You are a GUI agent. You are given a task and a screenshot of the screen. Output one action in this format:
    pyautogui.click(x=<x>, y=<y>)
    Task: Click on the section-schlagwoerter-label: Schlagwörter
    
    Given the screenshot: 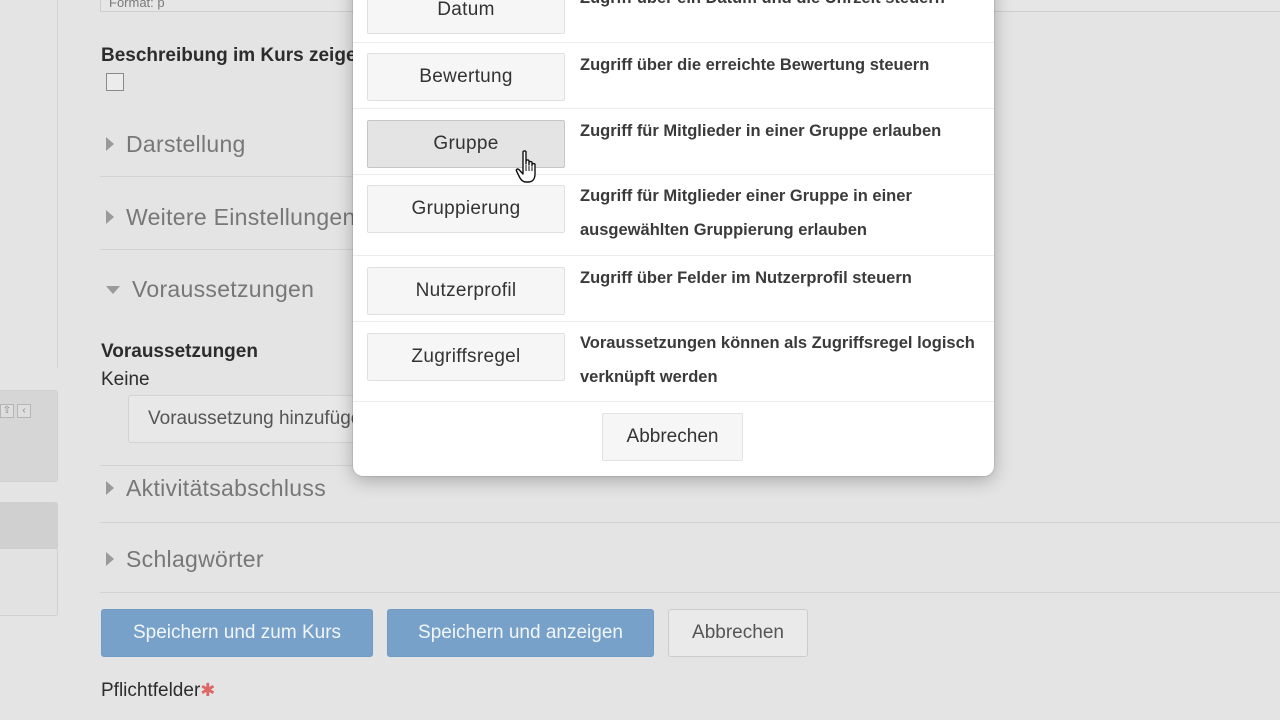 What is the action you would take?
    pyautogui.click(x=195, y=558)
    